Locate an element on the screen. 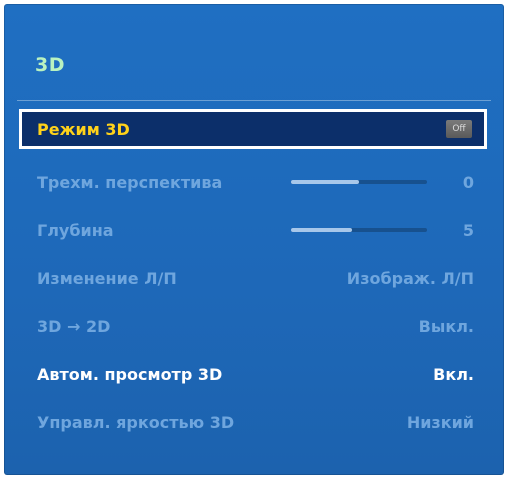  menu-item-value: Выкл. is located at coordinates (446, 326).